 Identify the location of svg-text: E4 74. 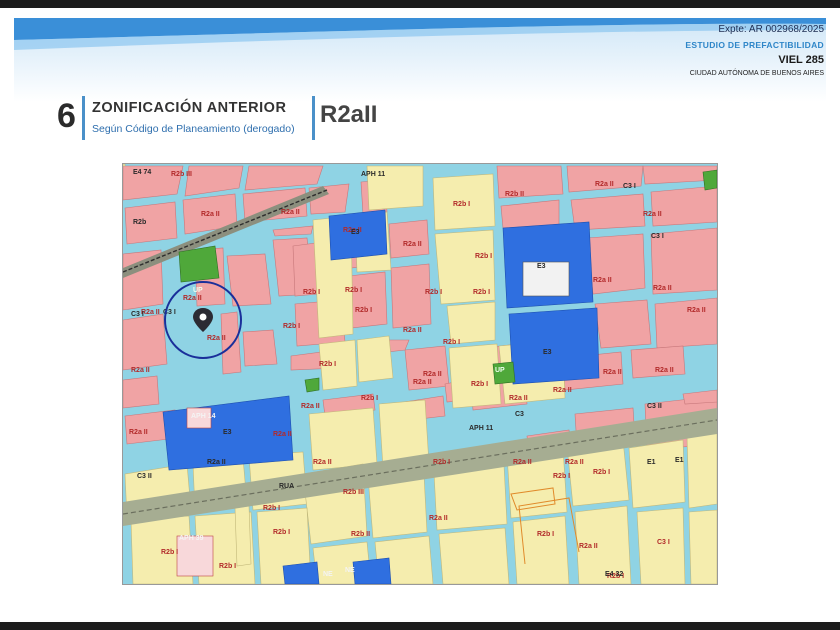
(142, 172).